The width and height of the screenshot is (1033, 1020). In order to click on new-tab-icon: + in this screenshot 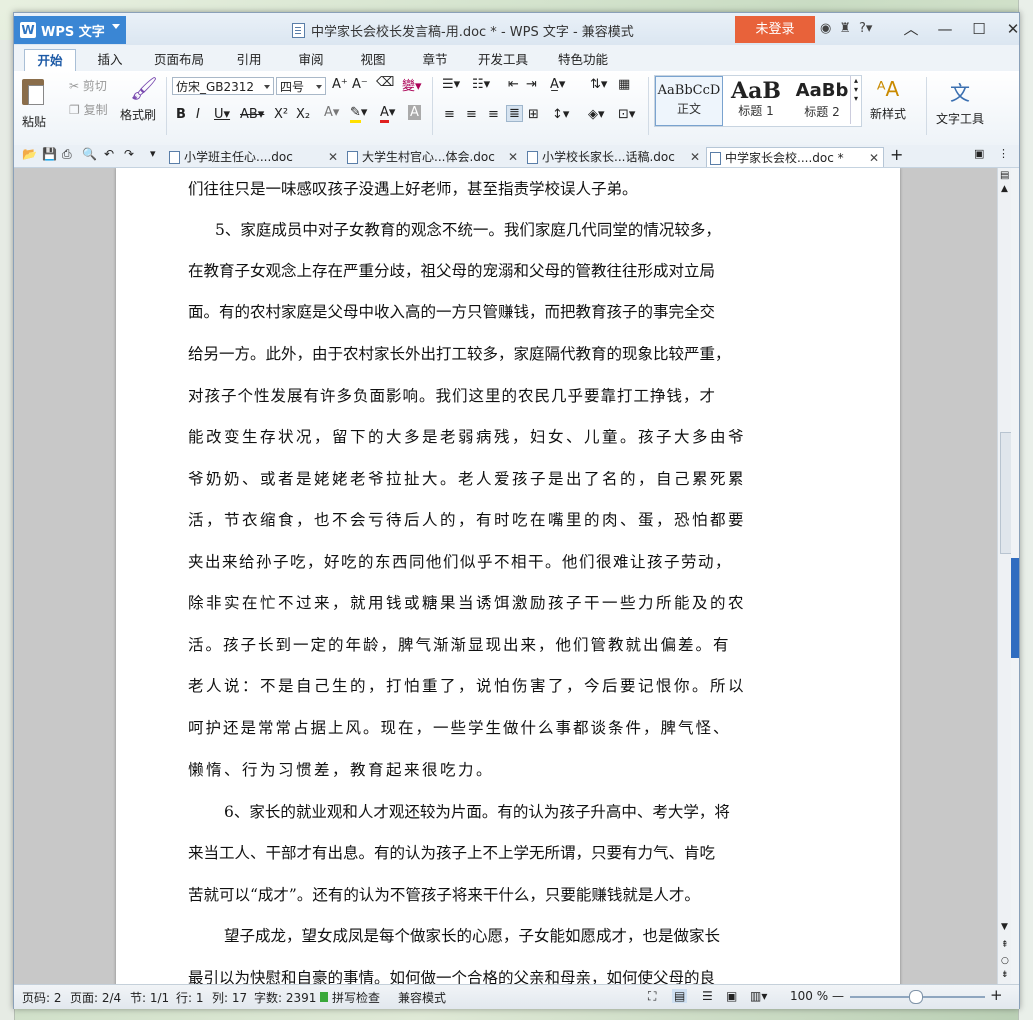, I will do `click(896, 154)`.